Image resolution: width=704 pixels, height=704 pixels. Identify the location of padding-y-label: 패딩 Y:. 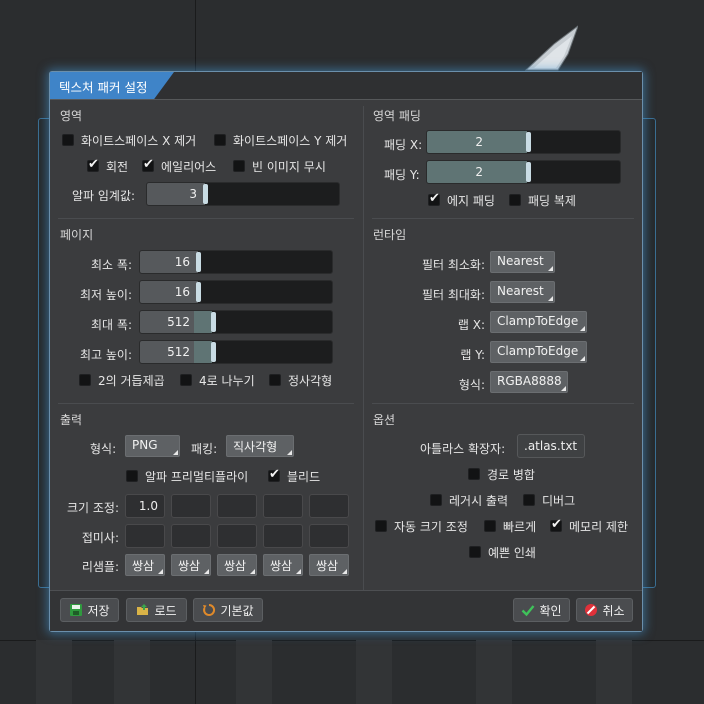
(402, 175).